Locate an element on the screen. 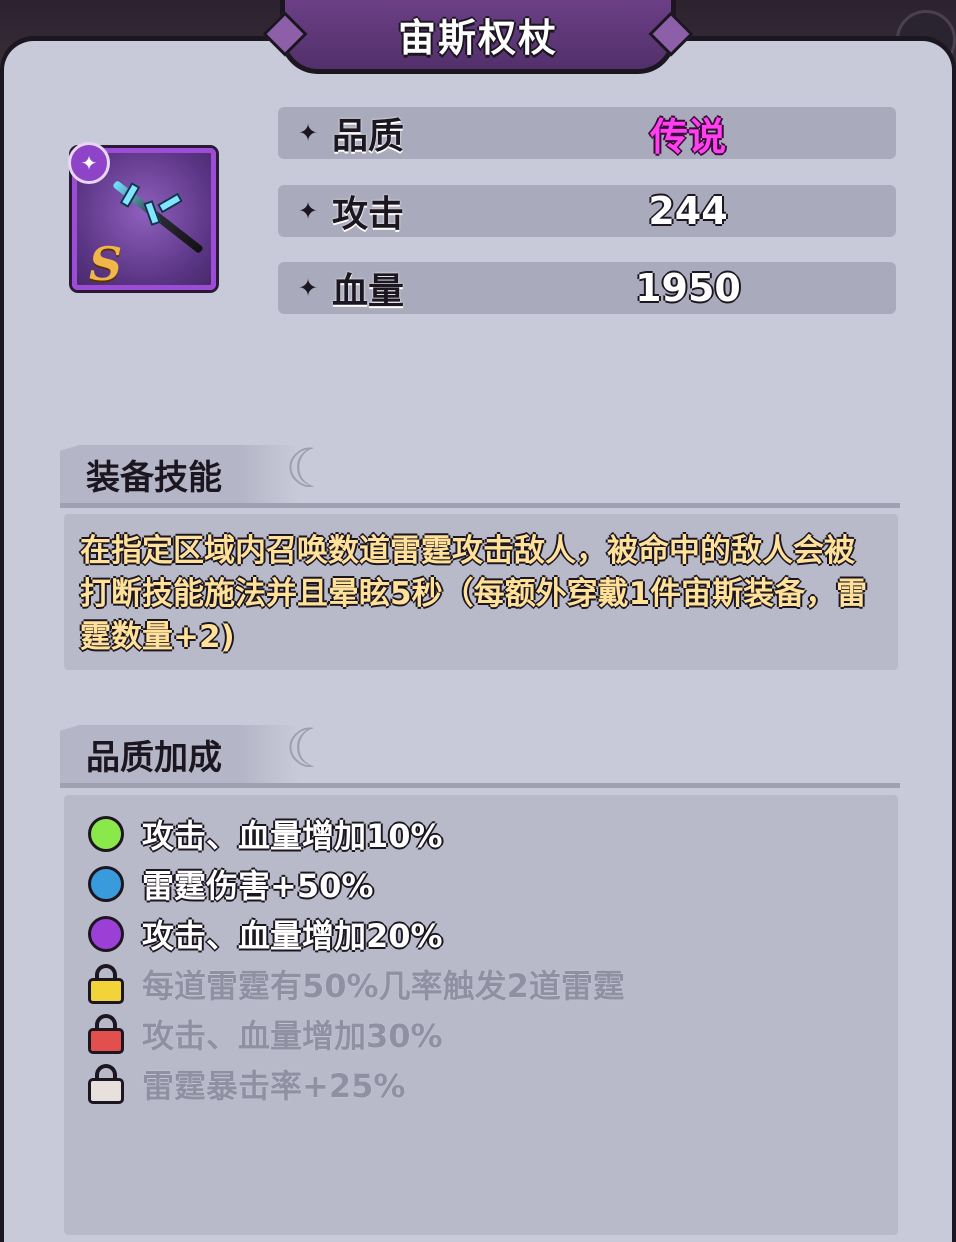 This screenshot has height=1242, width=956. bonus-item: 雷霆伤害+50% is located at coordinates (493, 884).